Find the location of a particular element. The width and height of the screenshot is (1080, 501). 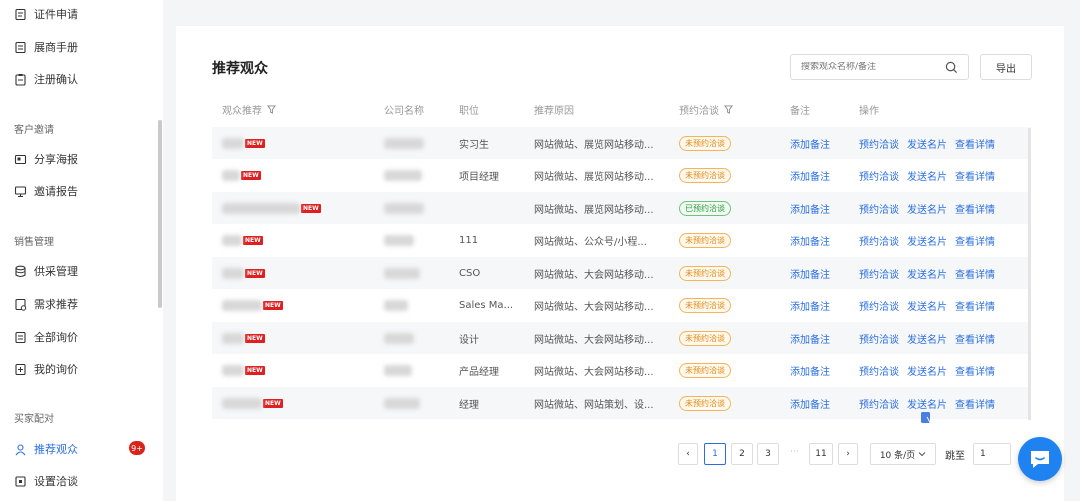

sidebar-item-customer-0: 分享海报 is located at coordinates (46, 159).